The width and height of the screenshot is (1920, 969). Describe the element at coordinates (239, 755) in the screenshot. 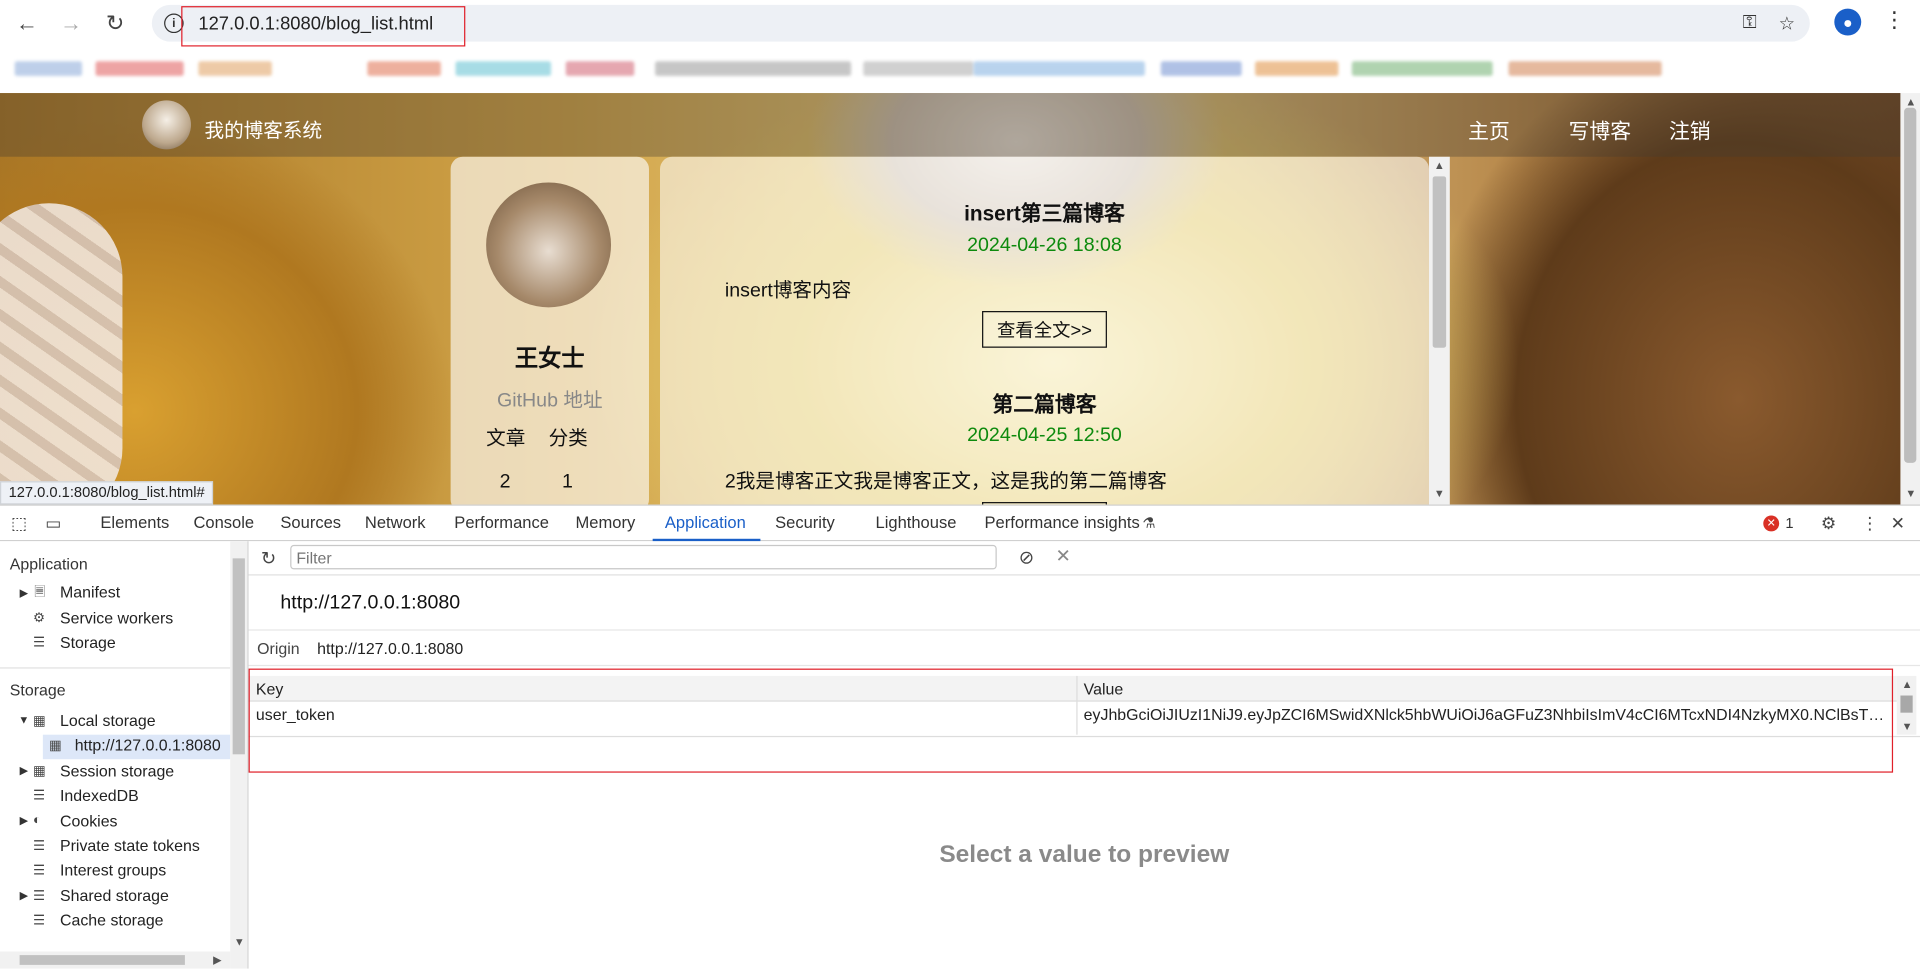

I see `sidebar-scrollbar: ▼` at that location.